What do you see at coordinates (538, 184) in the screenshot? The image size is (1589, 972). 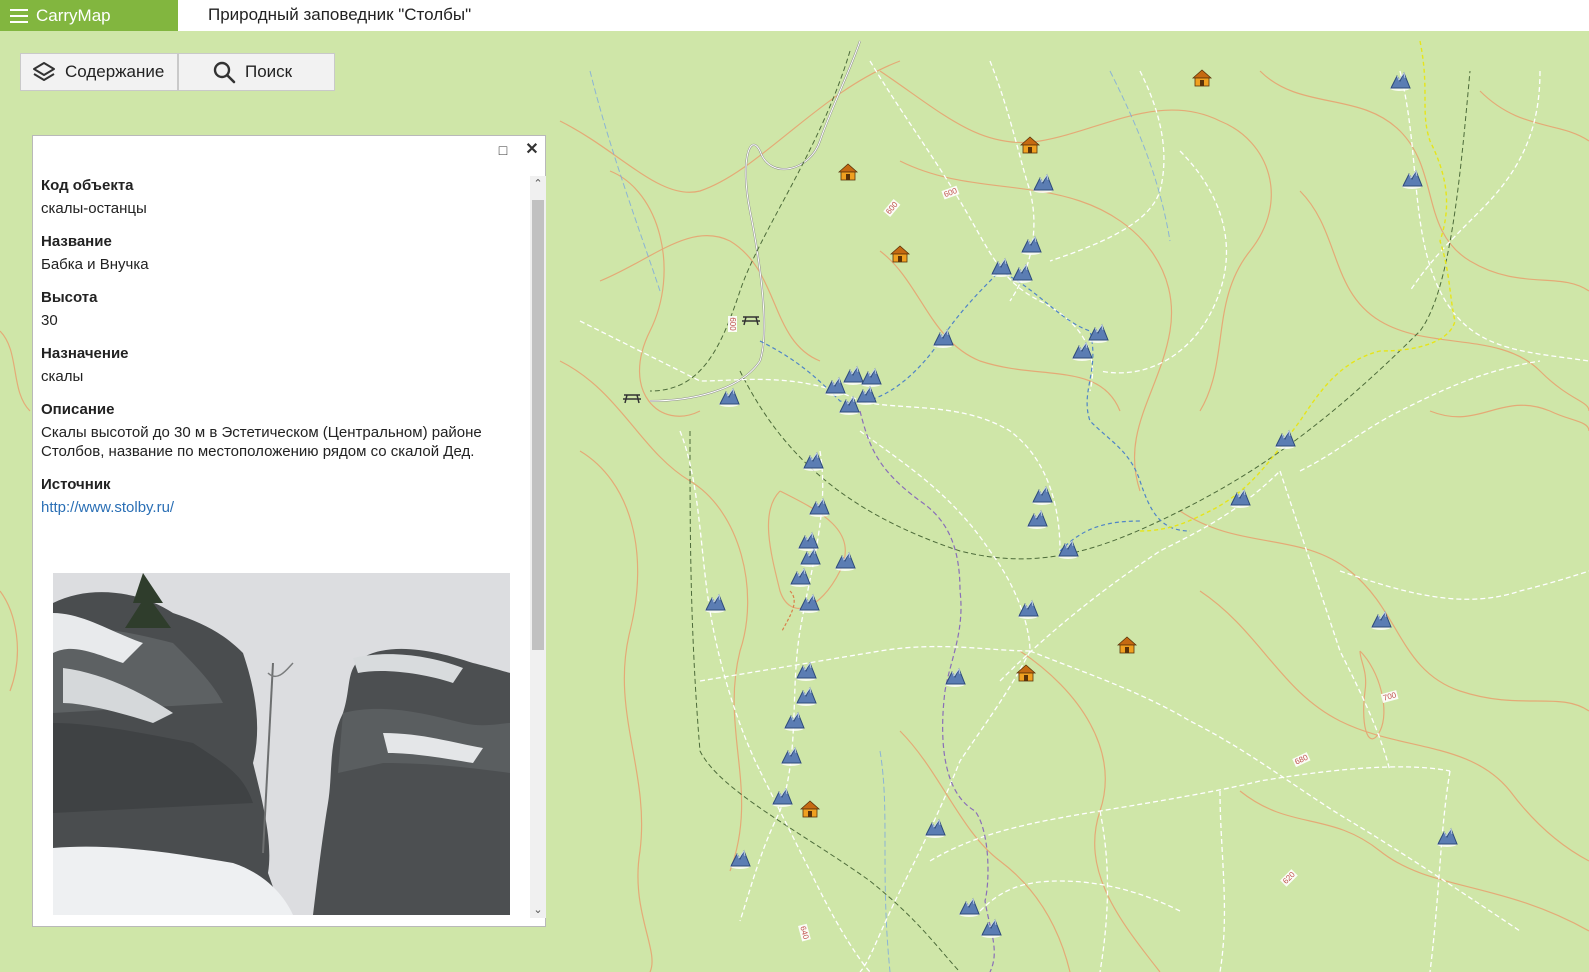 I see `scroll-up-icon: ⌃` at bounding box center [538, 184].